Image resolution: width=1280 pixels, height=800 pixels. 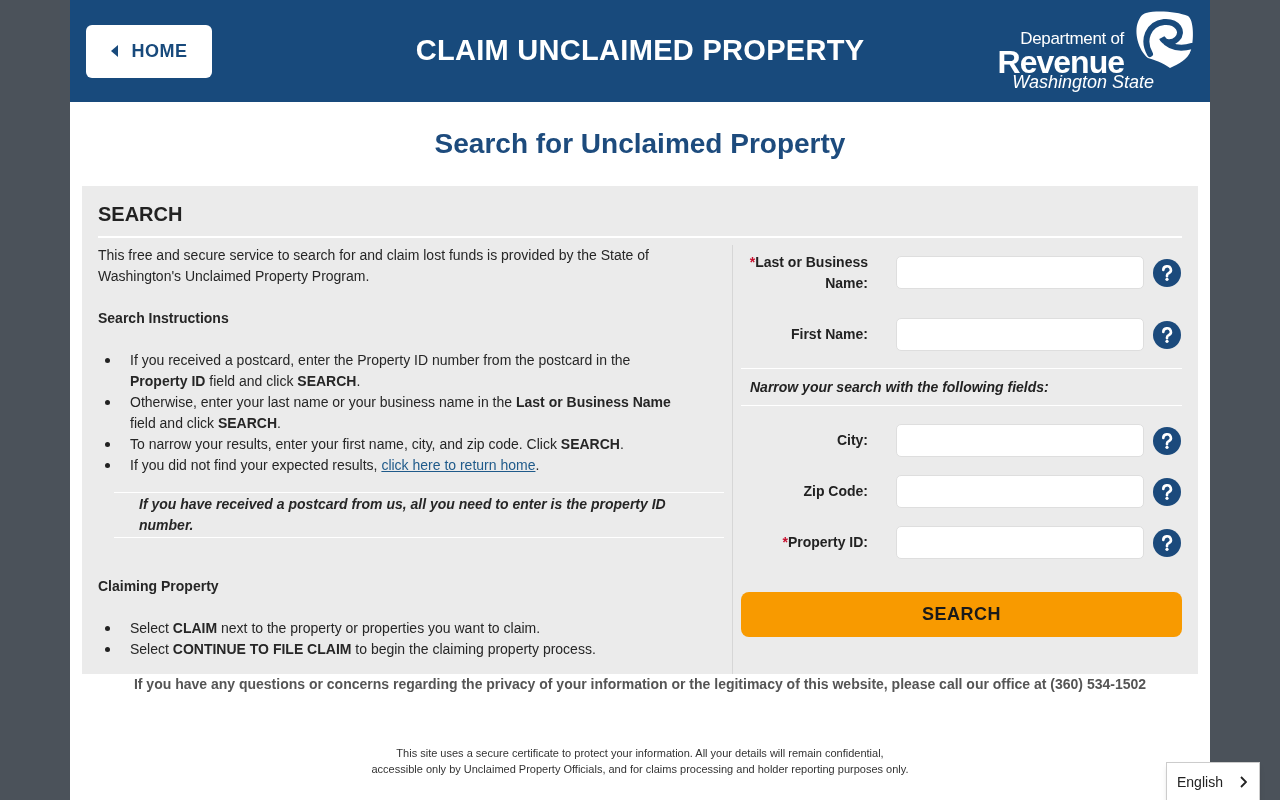 What do you see at coordinates (401, 413) in the screenshot?
I see `instruction-text: Otherwise, enter your last name or your business name in the Last or Business Name field and click SEARCH.` at bounding box center [401, 413].